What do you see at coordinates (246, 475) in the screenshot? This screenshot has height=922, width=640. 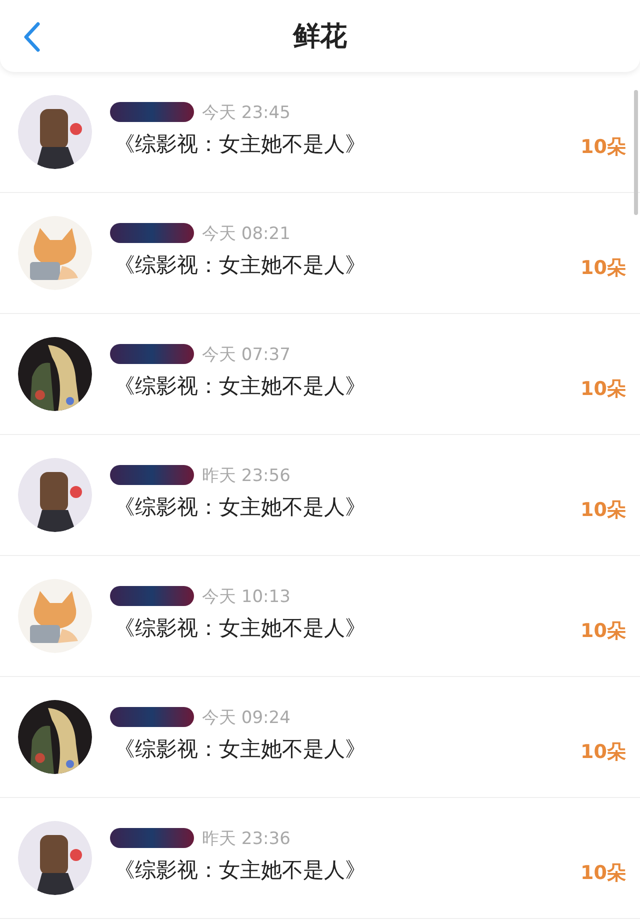 I see `gift-time: 昨天 23:56` at bounding box center [246, 475].